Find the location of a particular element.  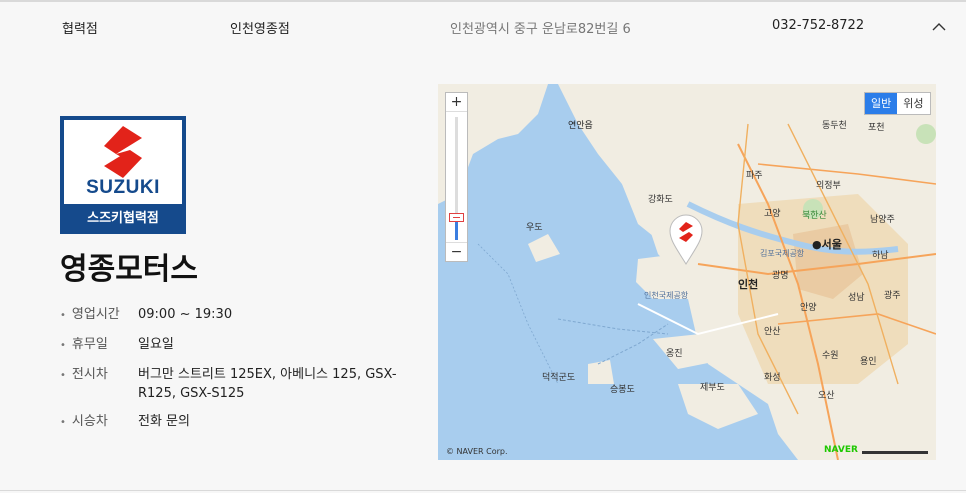

map-label-udo: 우도 is located at coordinates (534, 228).